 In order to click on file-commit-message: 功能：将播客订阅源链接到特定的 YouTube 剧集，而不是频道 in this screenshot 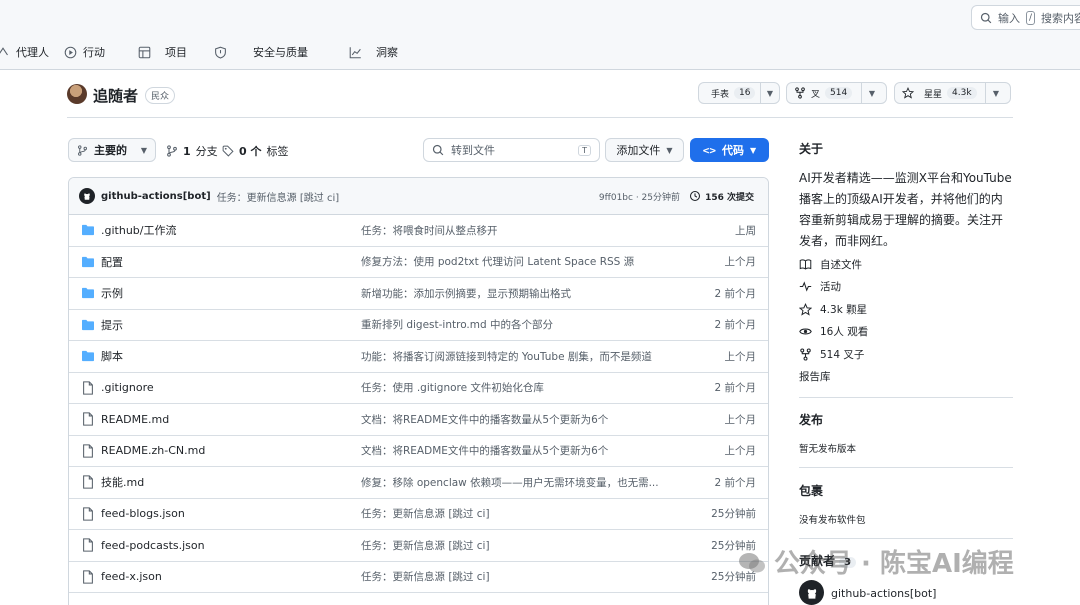, I will do `click(506, 356)`.